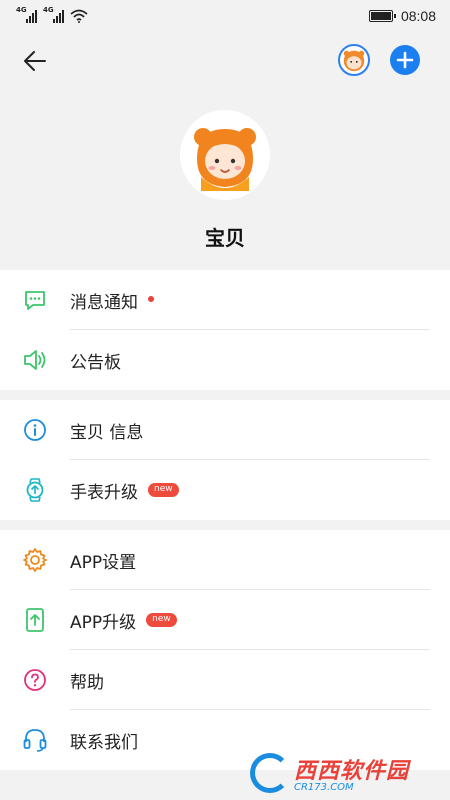  Describe the element at coordinates (382, 16) in the screenshot. I see `battery-icon` at that location.